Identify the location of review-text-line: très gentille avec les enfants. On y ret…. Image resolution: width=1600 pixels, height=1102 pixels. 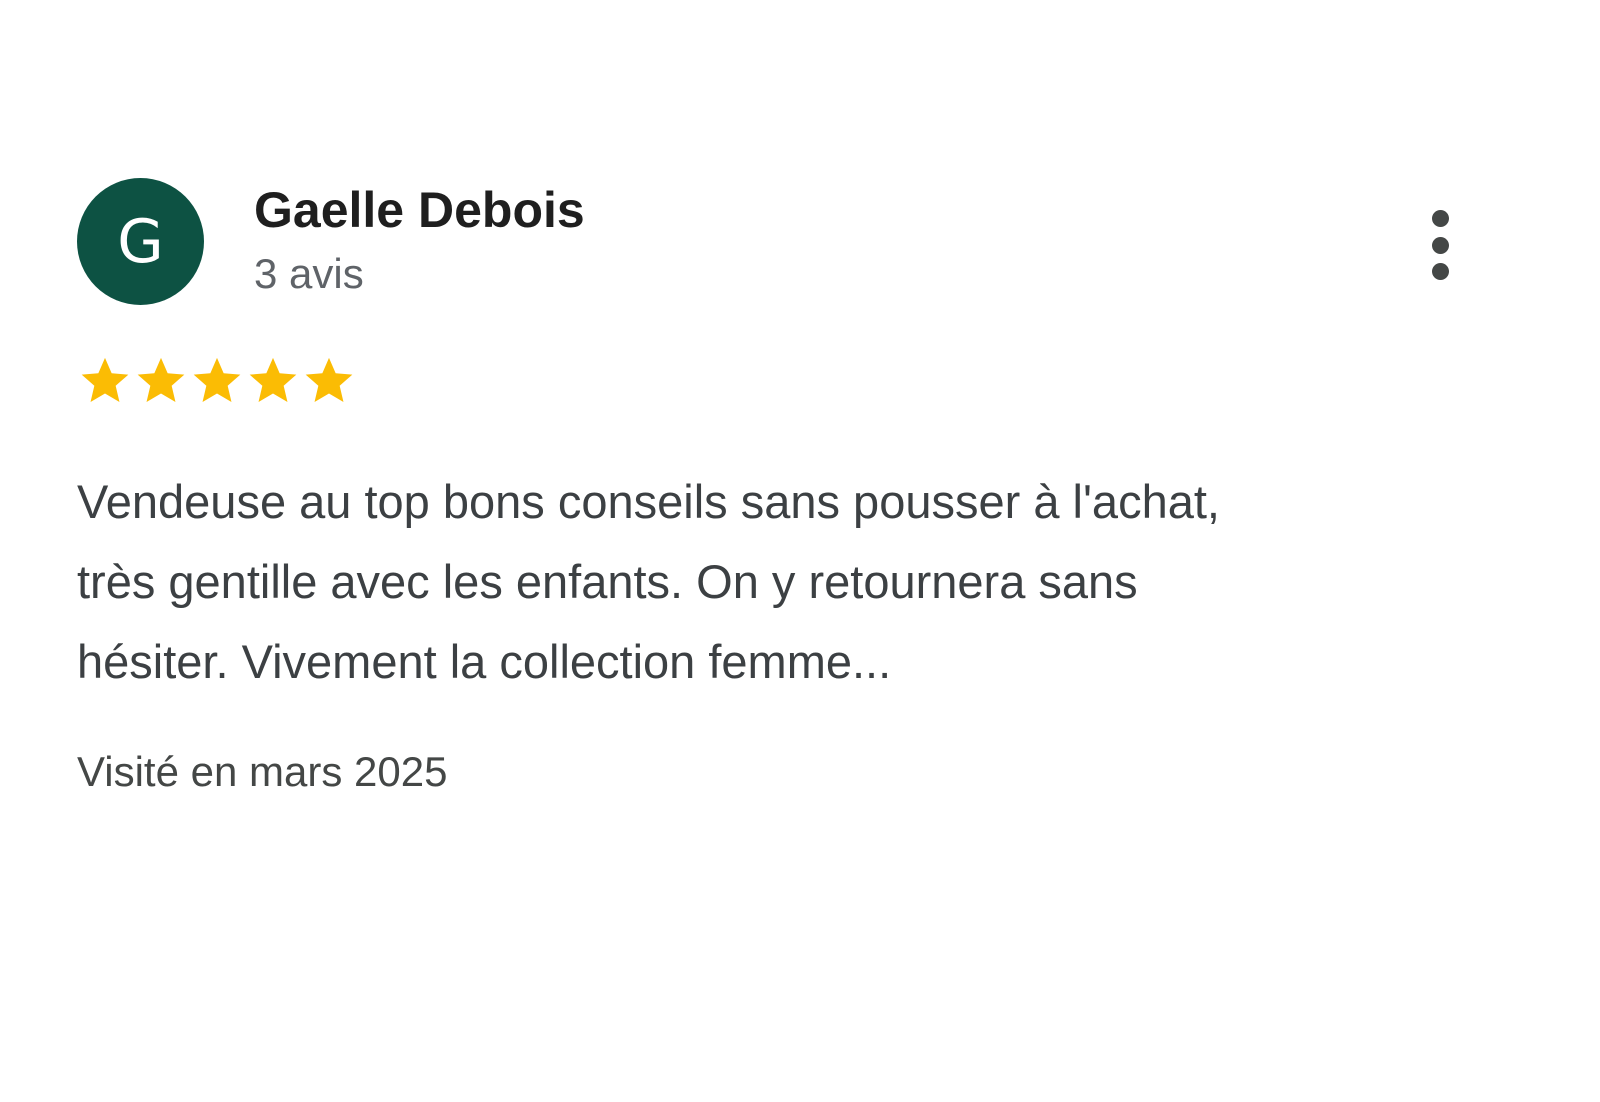
(607, 581).